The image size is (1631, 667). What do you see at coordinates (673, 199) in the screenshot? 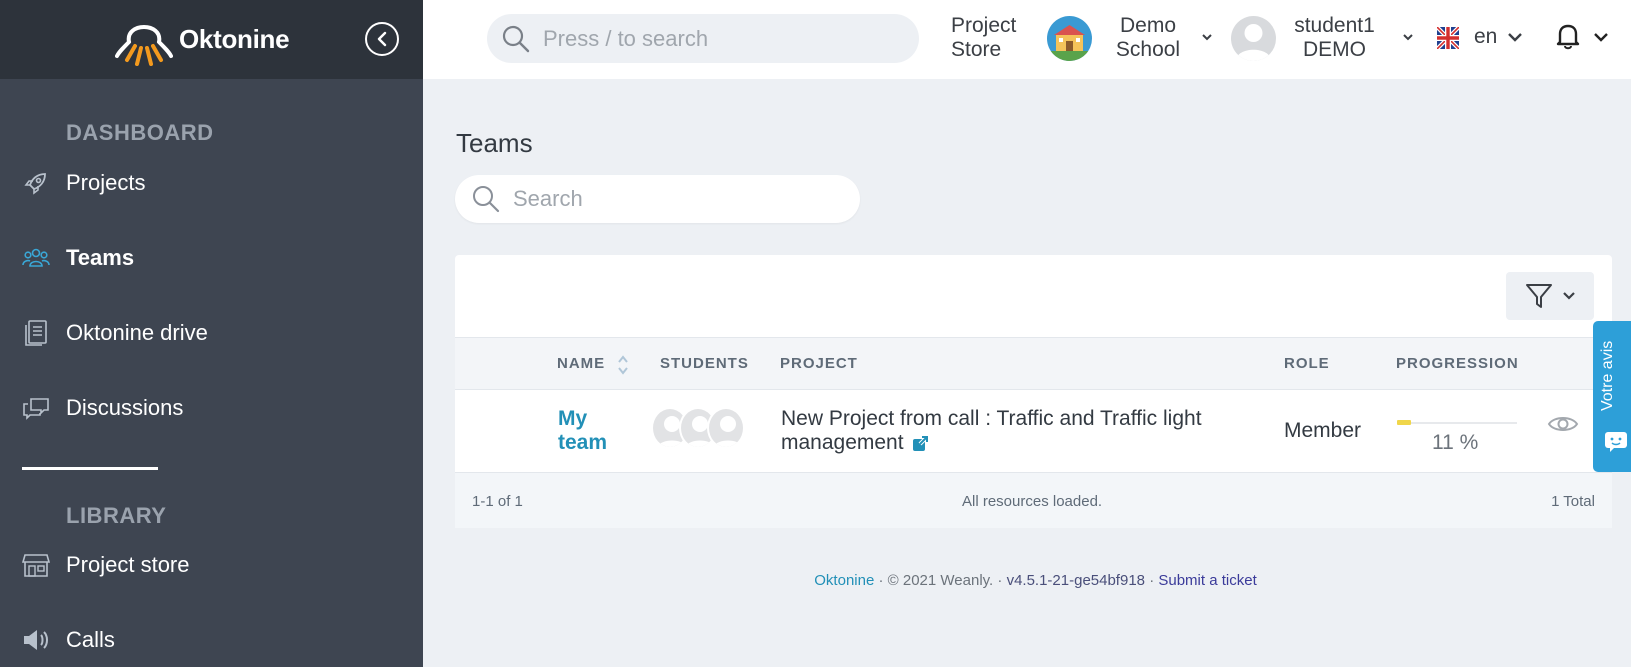
I see `teams-search-input` at bounding box center [673, 199].